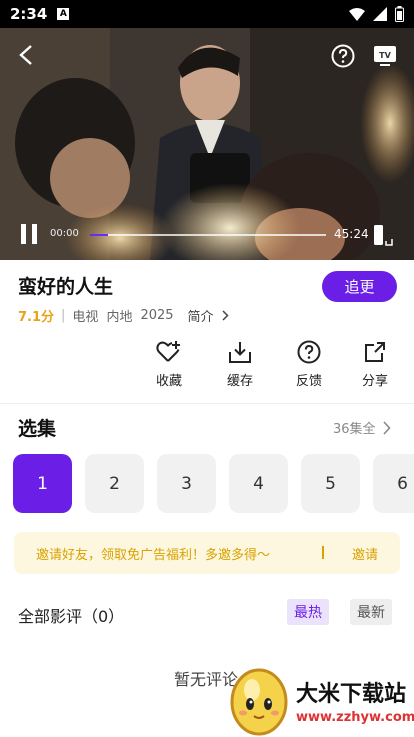  What do you see at coordinates (258, 483) in the screenshot?
I see `episode-button-4: 4` at bounding box center [258, 483].